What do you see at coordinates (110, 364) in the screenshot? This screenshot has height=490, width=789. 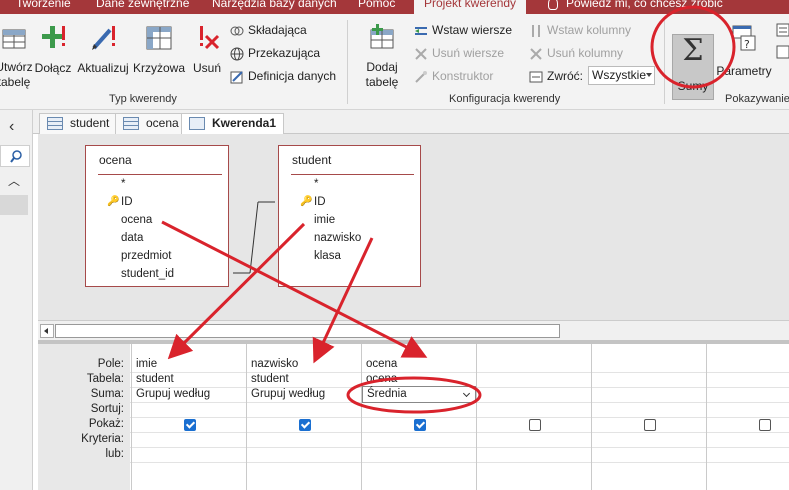 I see `row-label-pole: Pole:` at bounding box center [110, 364].